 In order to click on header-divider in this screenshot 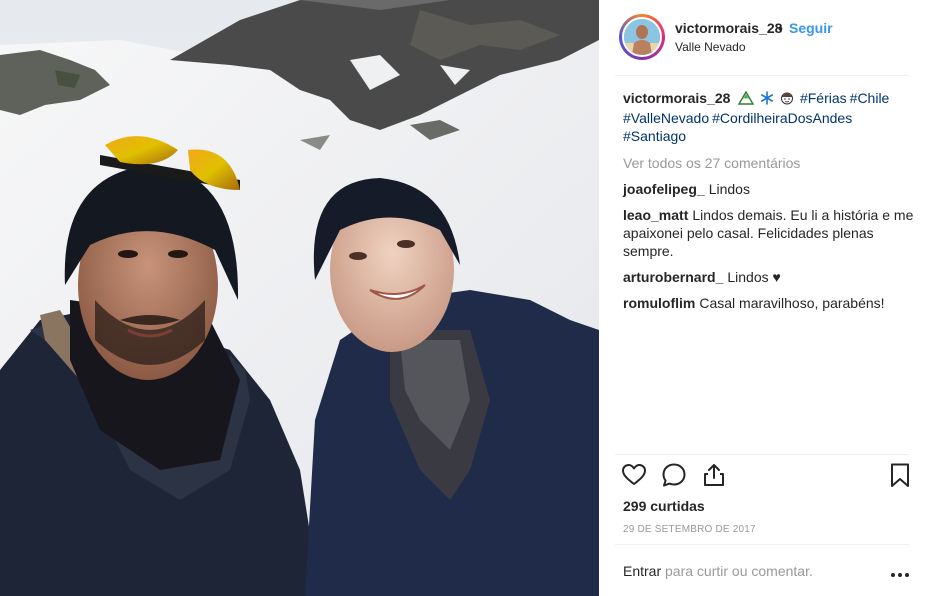, I will do `click(762, 75)`.